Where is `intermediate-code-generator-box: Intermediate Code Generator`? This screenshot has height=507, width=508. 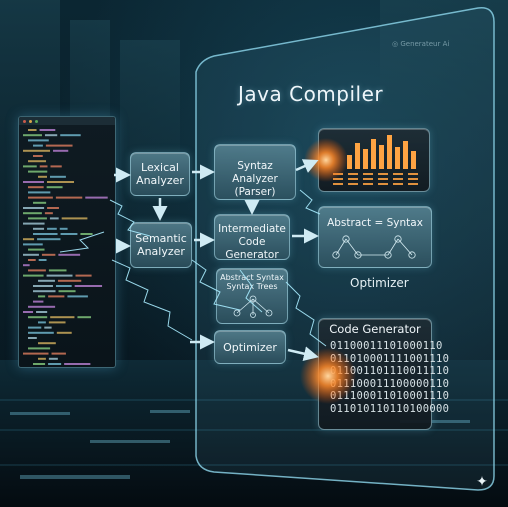
intermediate-code-generator-box: Intermediate Code Generator is located at coordinates (252, 237).